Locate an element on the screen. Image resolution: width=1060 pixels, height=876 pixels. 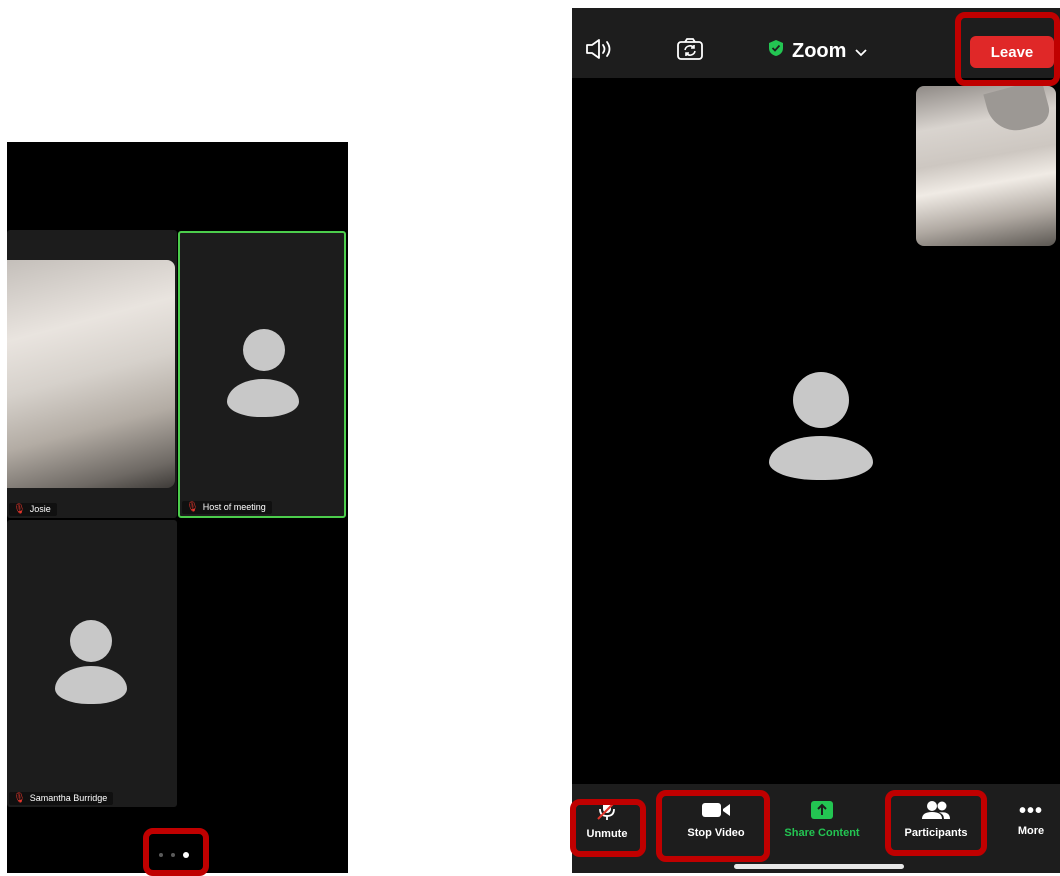
highlight-leave-button is located at coordinates (1007, 49).